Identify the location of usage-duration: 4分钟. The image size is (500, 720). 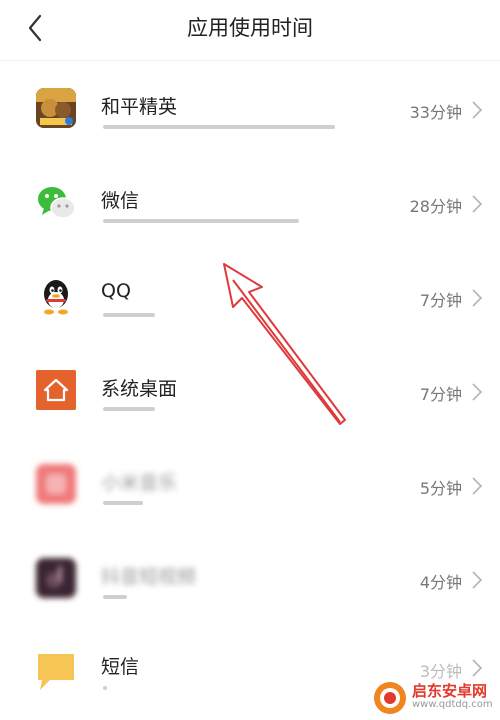
(440, 582).